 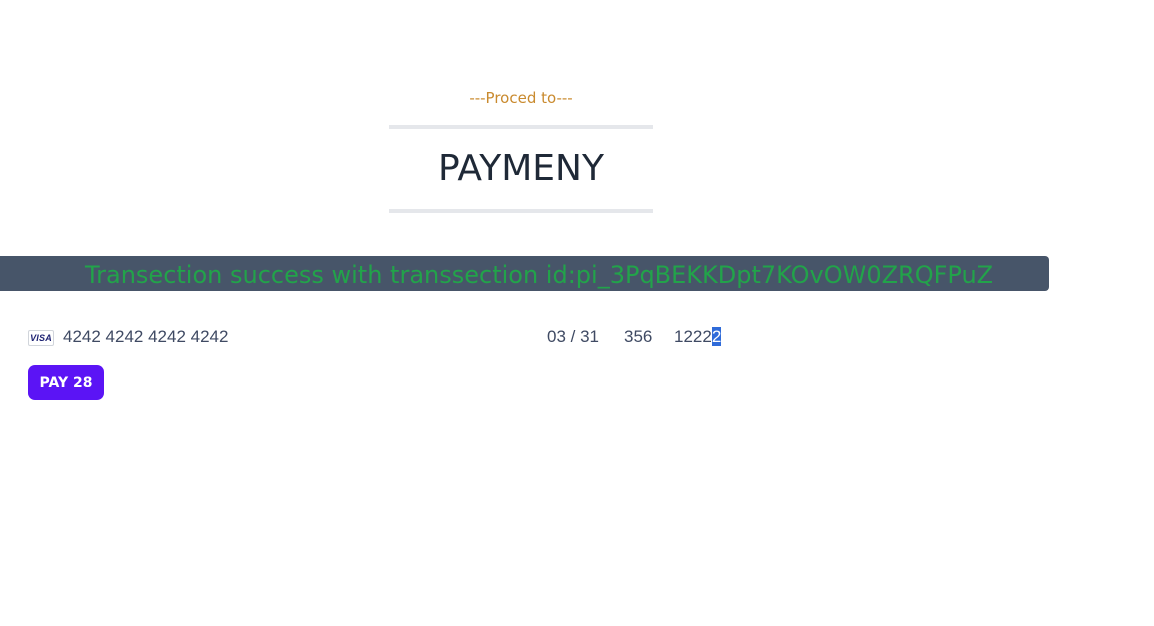 What do you see at coordinates (693, 336) in the screenshot?
I see `postal-code-text: 1222` at bounding box center [693, 336].